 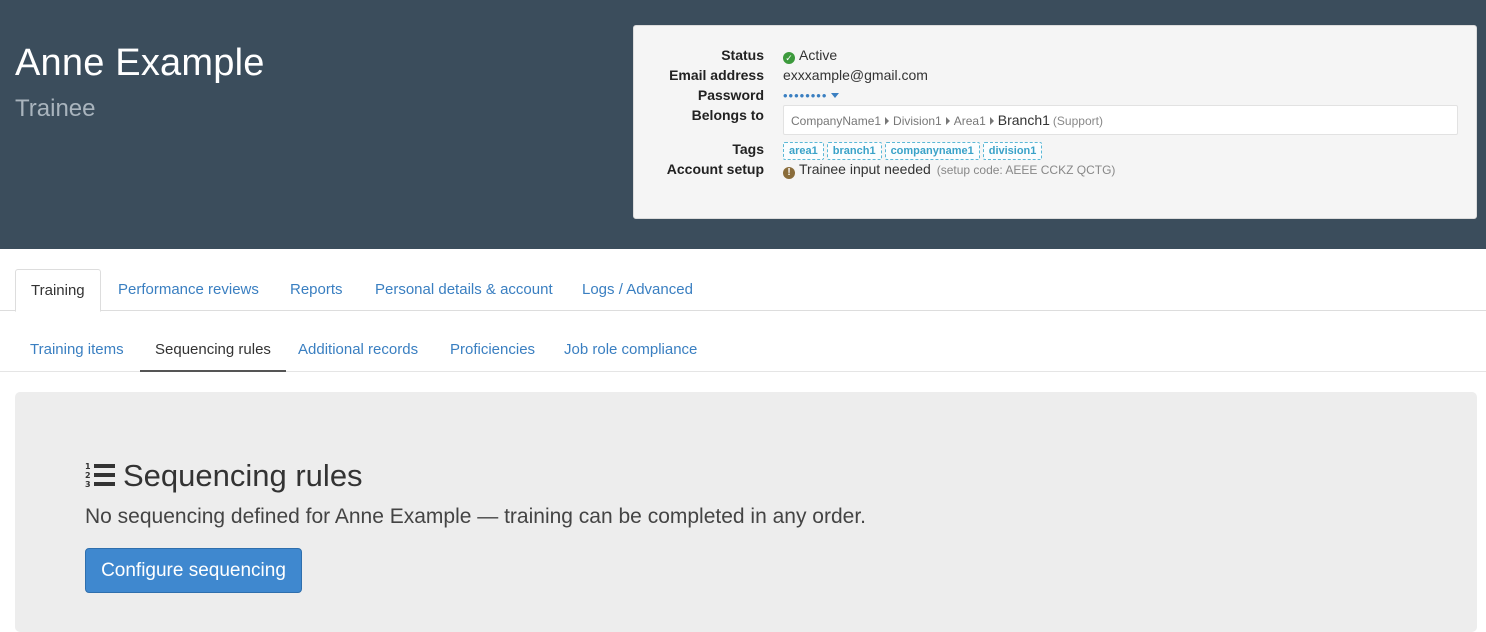 What do you see at coordinates (464, 290) in the screenshot?
I see `tab-personal-details: Personal details & account` at bounding box center [464, 290].